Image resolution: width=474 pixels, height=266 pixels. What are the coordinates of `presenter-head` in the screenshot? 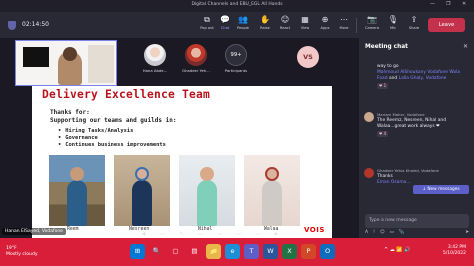 It's located at (70, 54).